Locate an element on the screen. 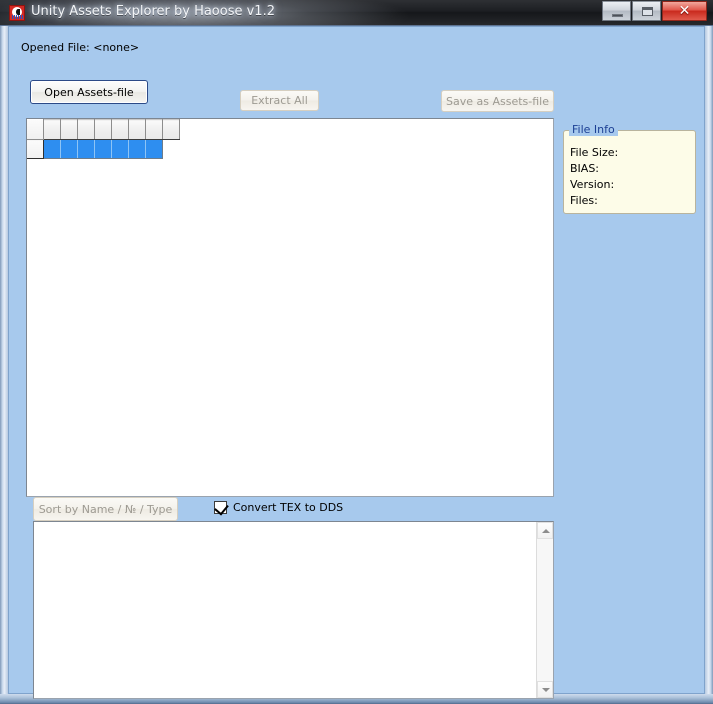 This screenshot has height=704, width=713. extract-all-button: Extract All is located at coordinates (279, 100).